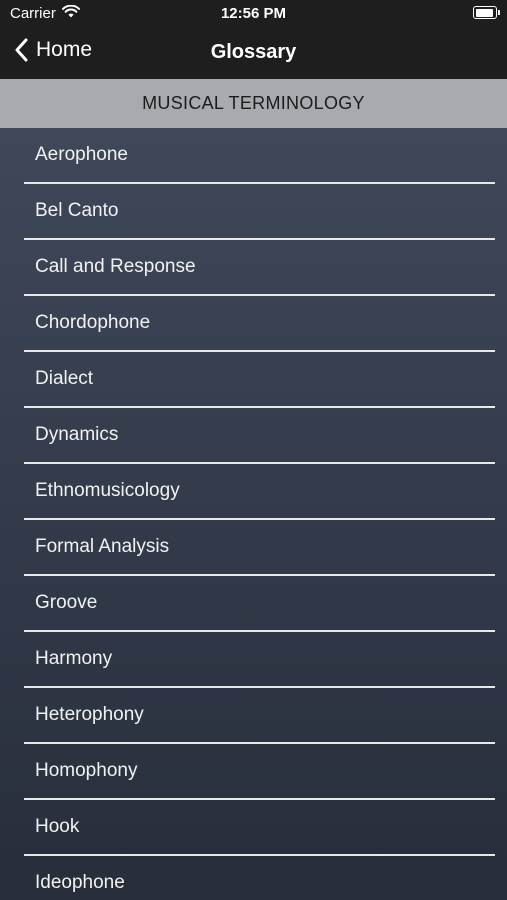 The height and width of the screenshot is (900, 507). What do you see at coordinates (259, 878) in the screenshot?
I see `list-item: Ideophone` at bounding box center [259, 878].